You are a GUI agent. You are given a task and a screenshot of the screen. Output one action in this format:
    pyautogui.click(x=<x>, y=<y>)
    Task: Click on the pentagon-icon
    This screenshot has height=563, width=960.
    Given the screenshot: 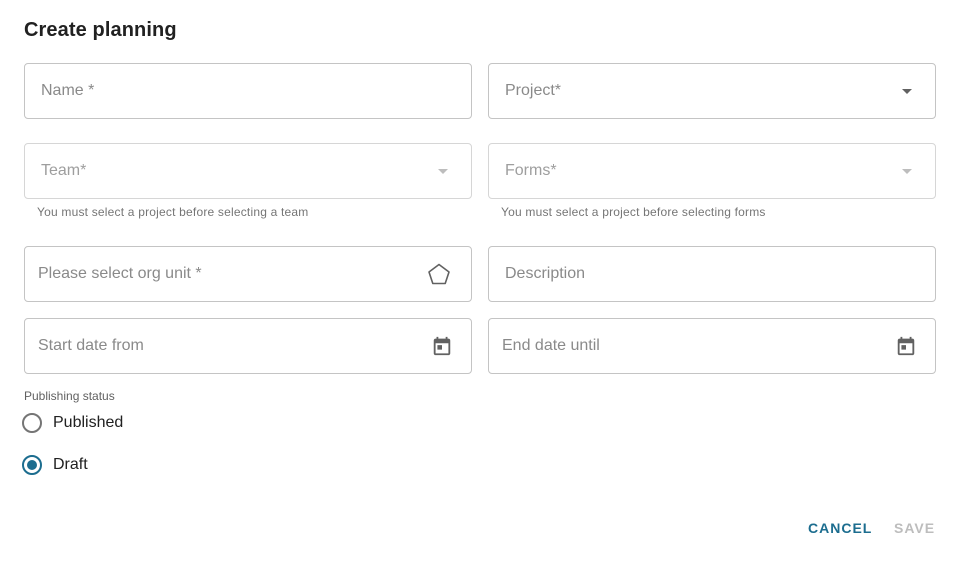 What is the action you would take?
    pyautogui.click(x=439, y=274)
    